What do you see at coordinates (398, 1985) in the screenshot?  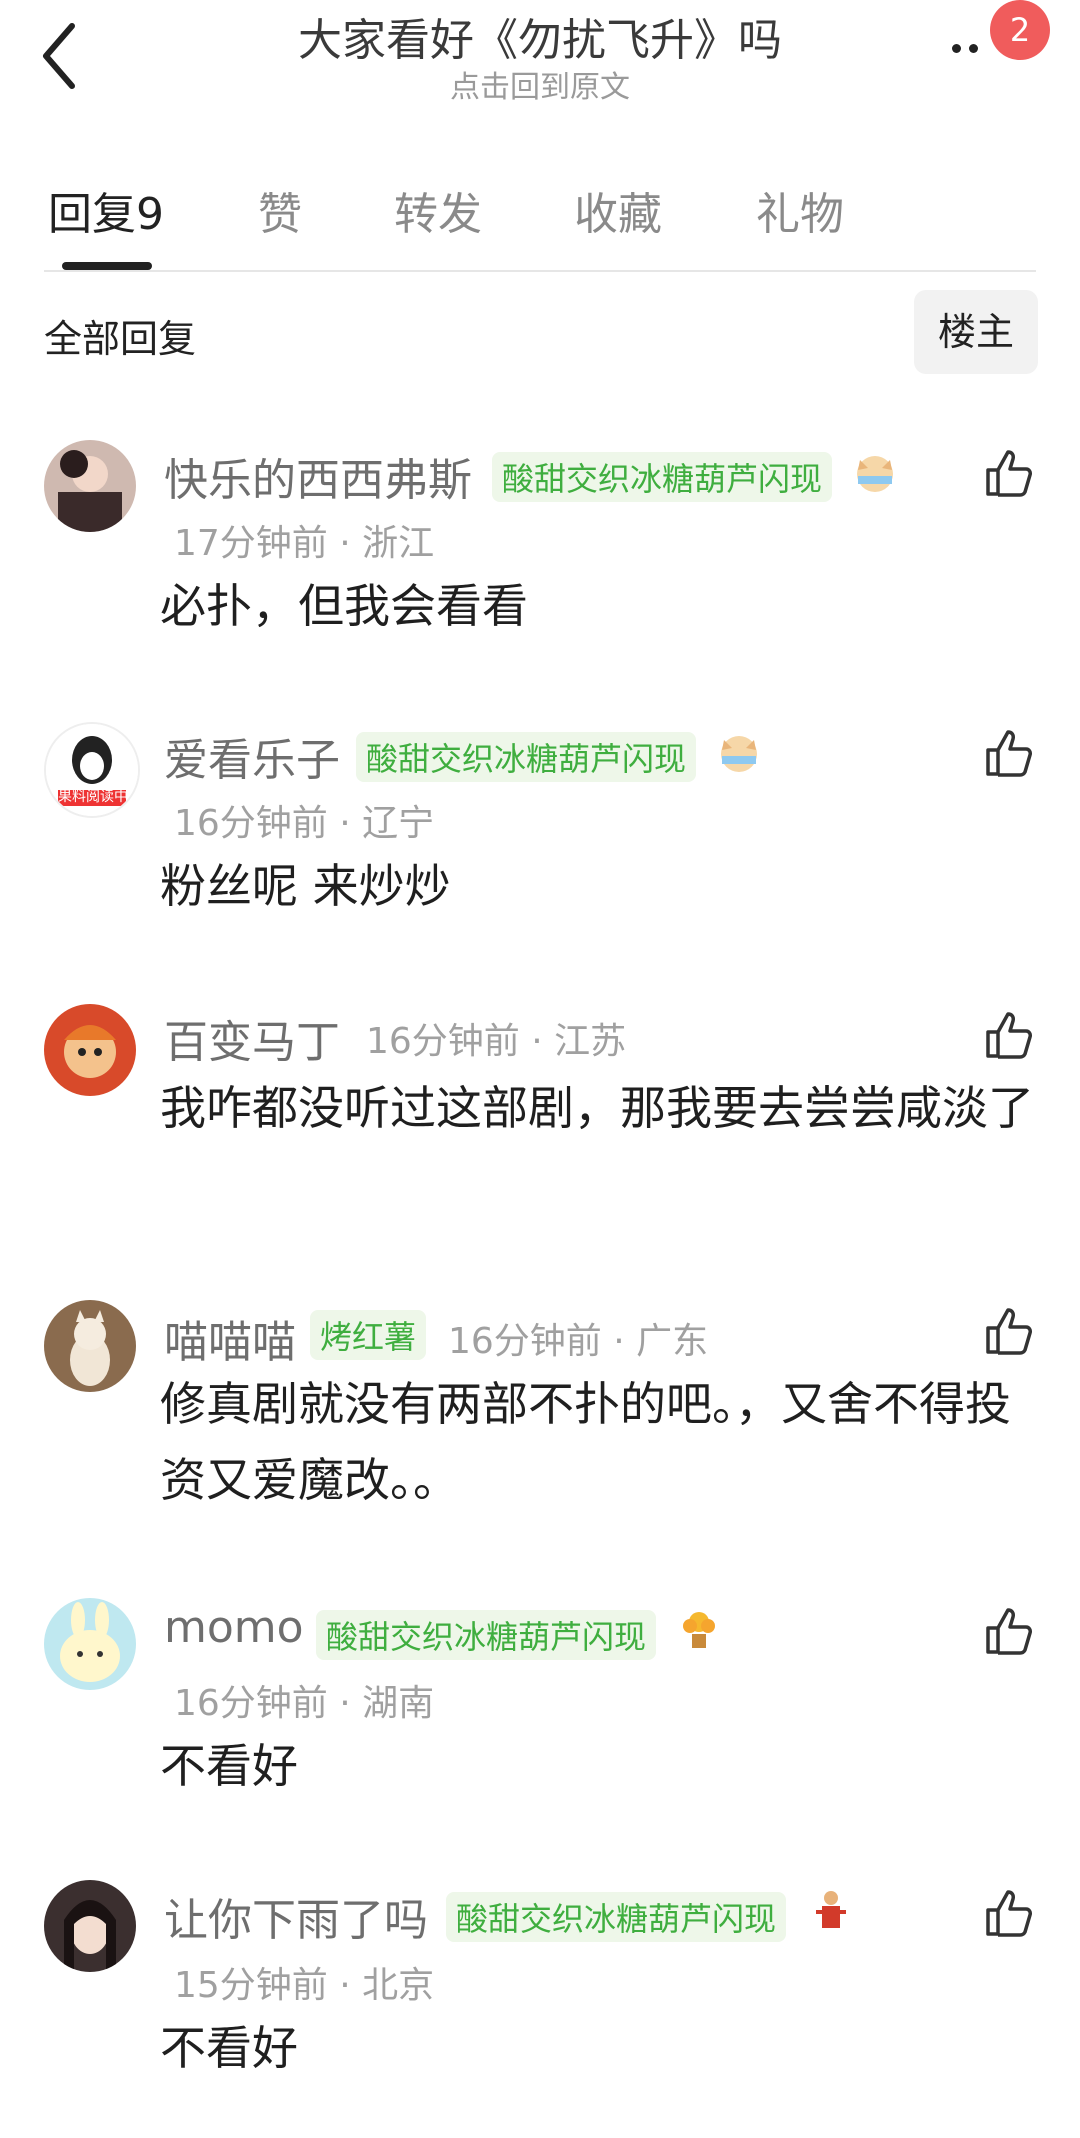 I see `comment-location: 北京` at bounding box center [398, 1985].